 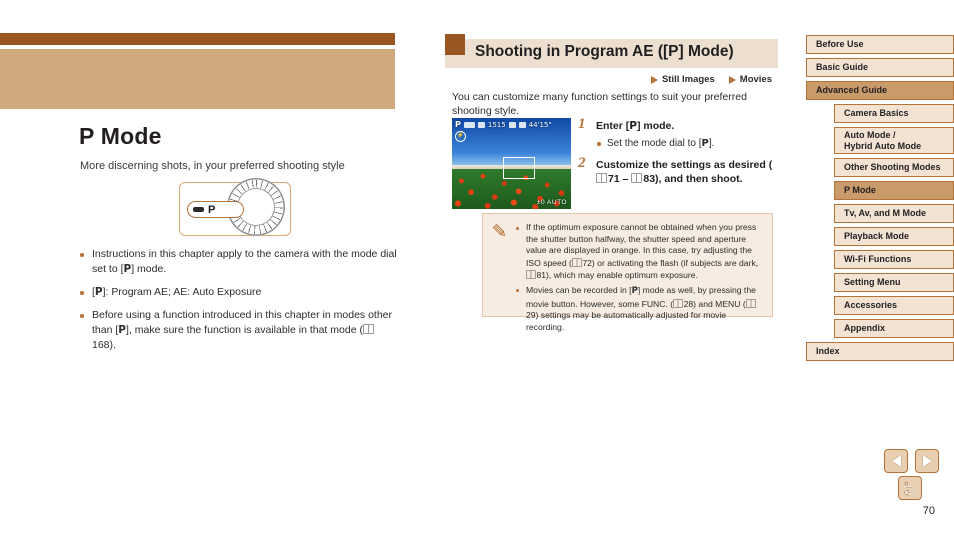 What do you see at coordinates (894, 328) in the screenshot?
I see `sidebar-item-appendix: Appendix` at bounding box center [894, 328].